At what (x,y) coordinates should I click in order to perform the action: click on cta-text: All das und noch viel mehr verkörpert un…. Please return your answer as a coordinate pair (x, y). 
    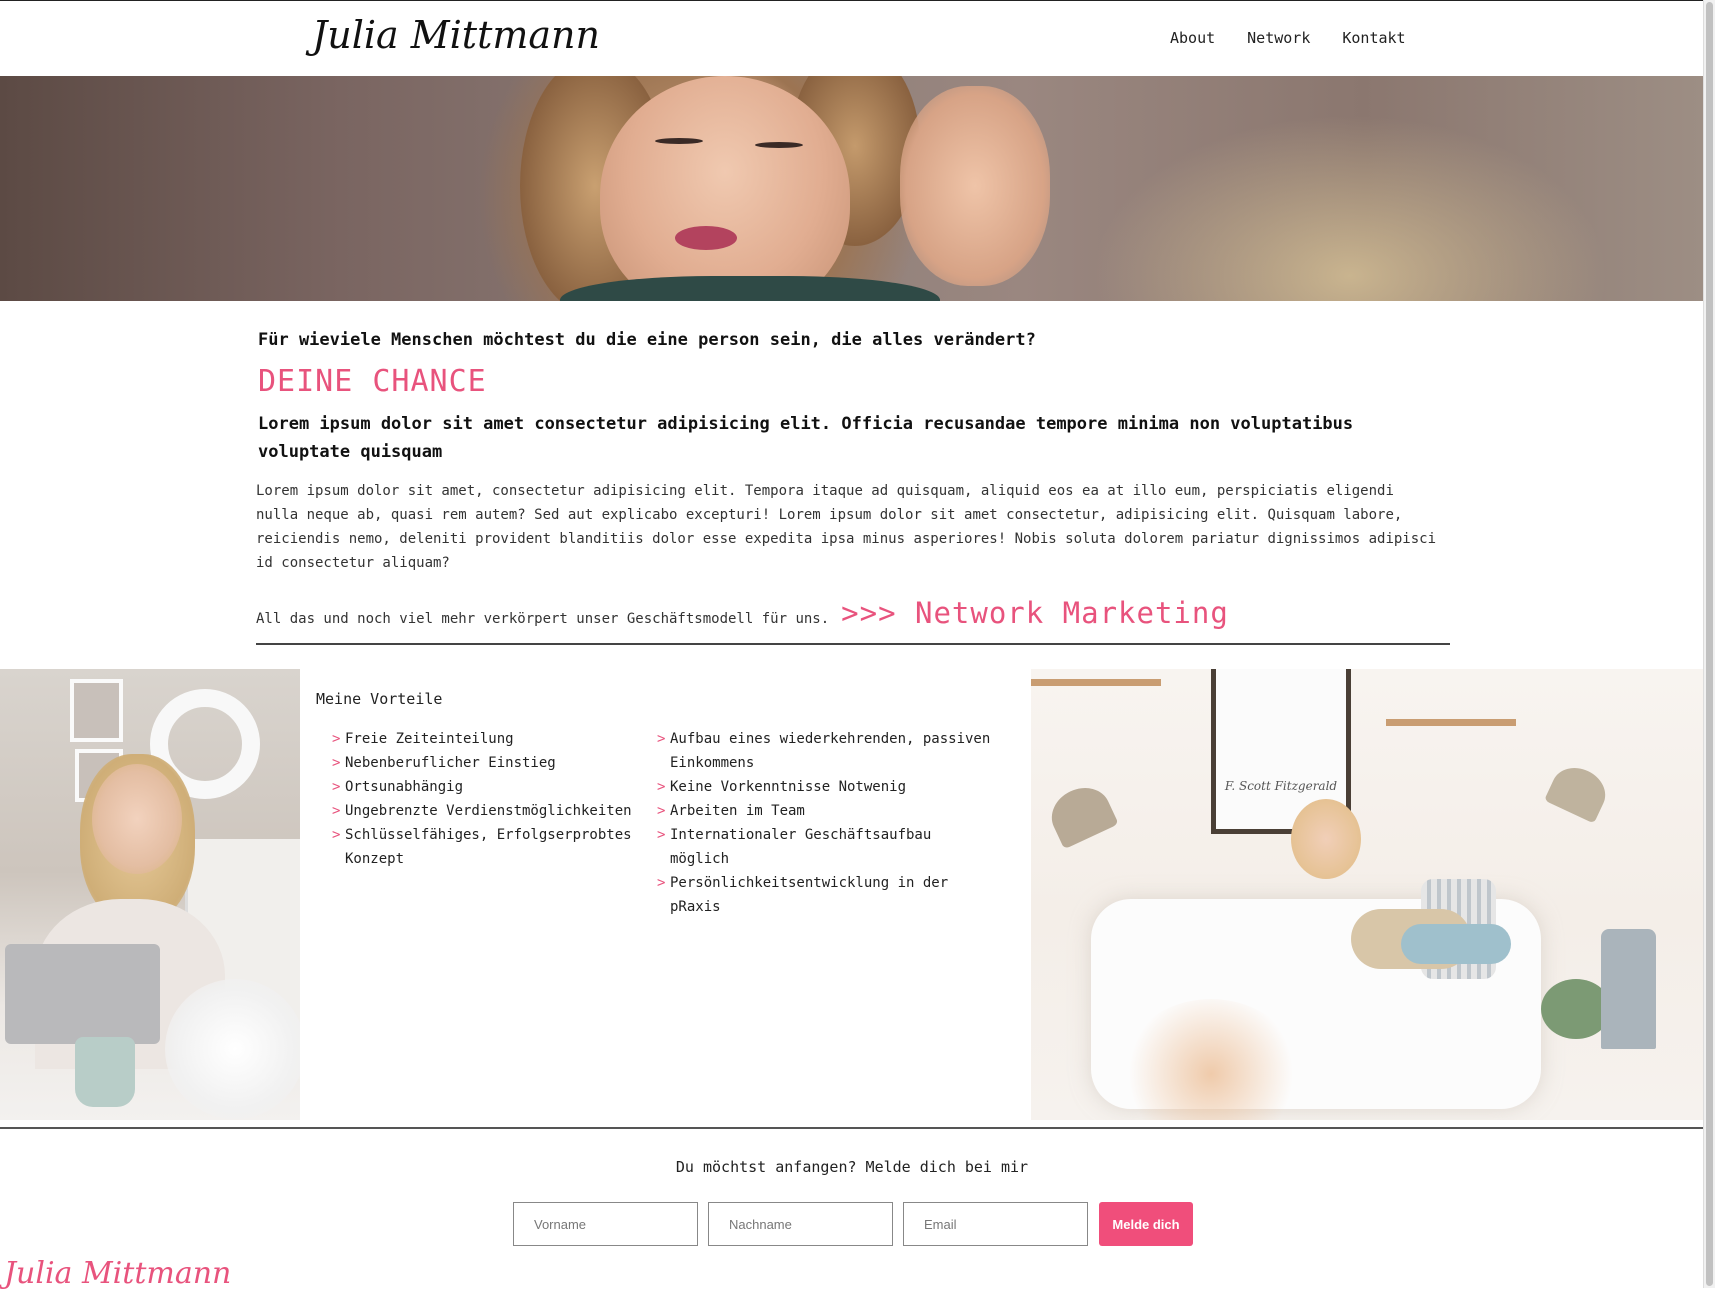
    Looking at the image, I should click on (543, 619).